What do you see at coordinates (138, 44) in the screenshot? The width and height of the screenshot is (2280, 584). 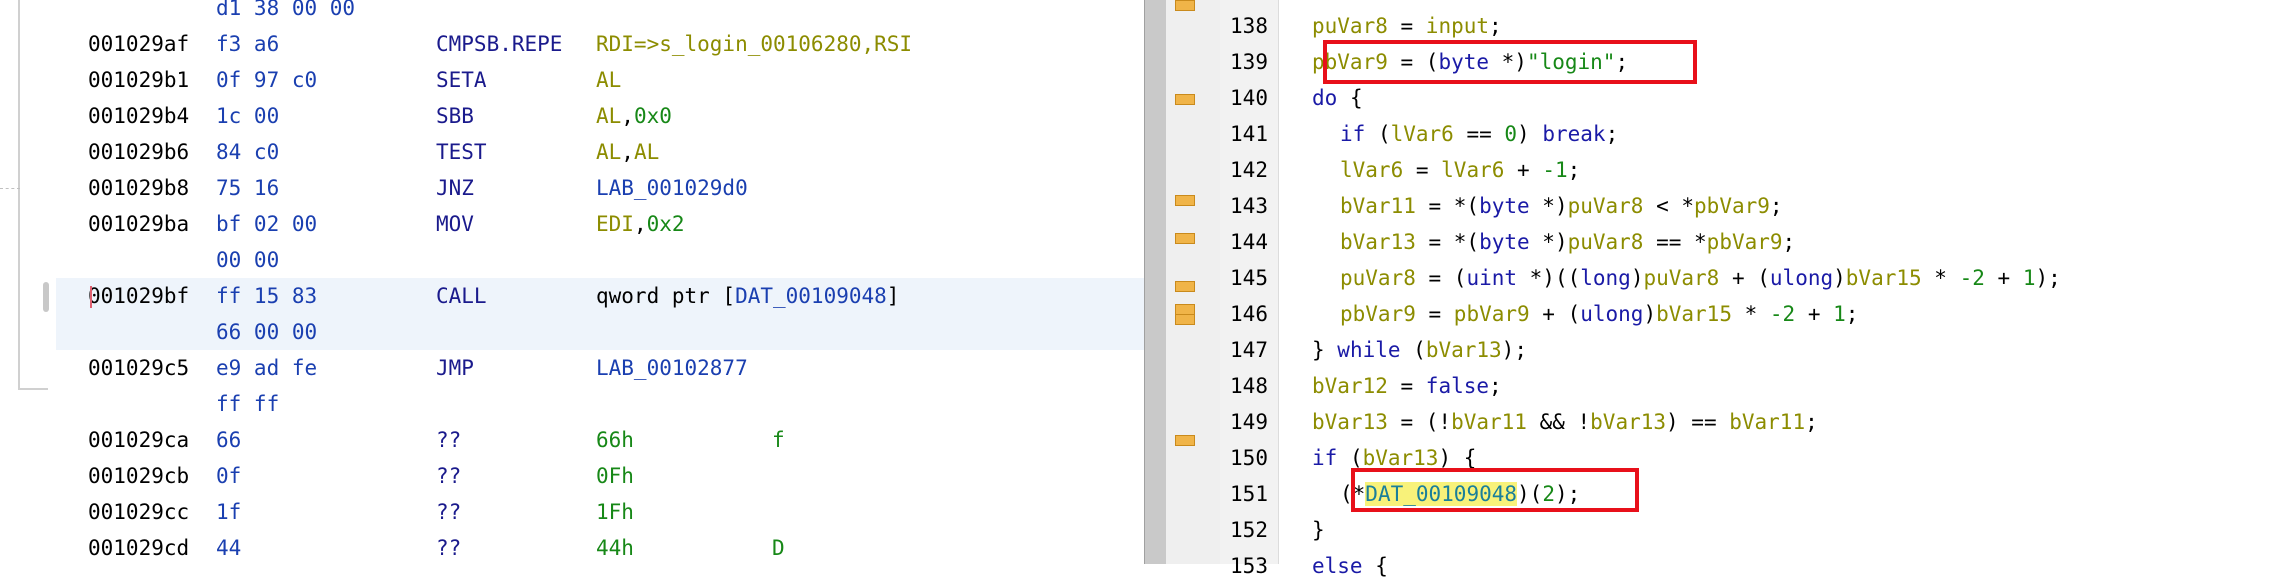 I see `listing-address: 001029af` at bounding box center [138, 44].